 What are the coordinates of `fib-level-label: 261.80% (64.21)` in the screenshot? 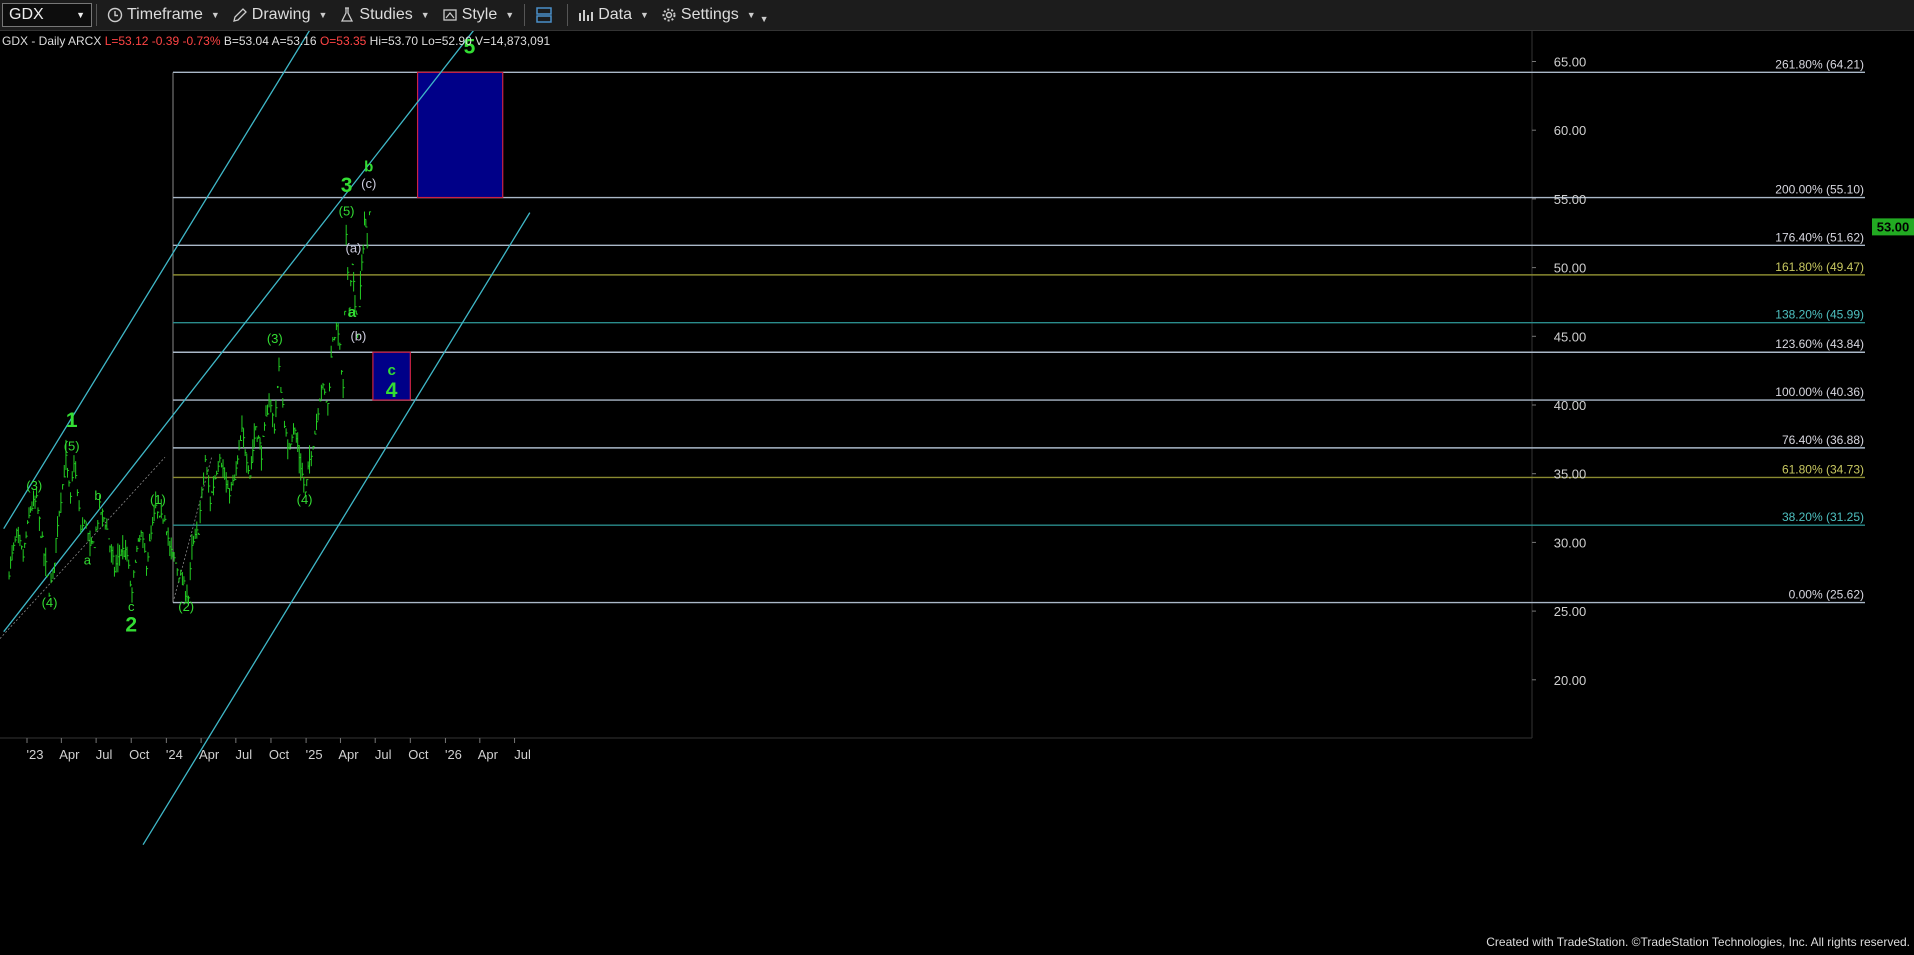 It's located at (1819, 64).